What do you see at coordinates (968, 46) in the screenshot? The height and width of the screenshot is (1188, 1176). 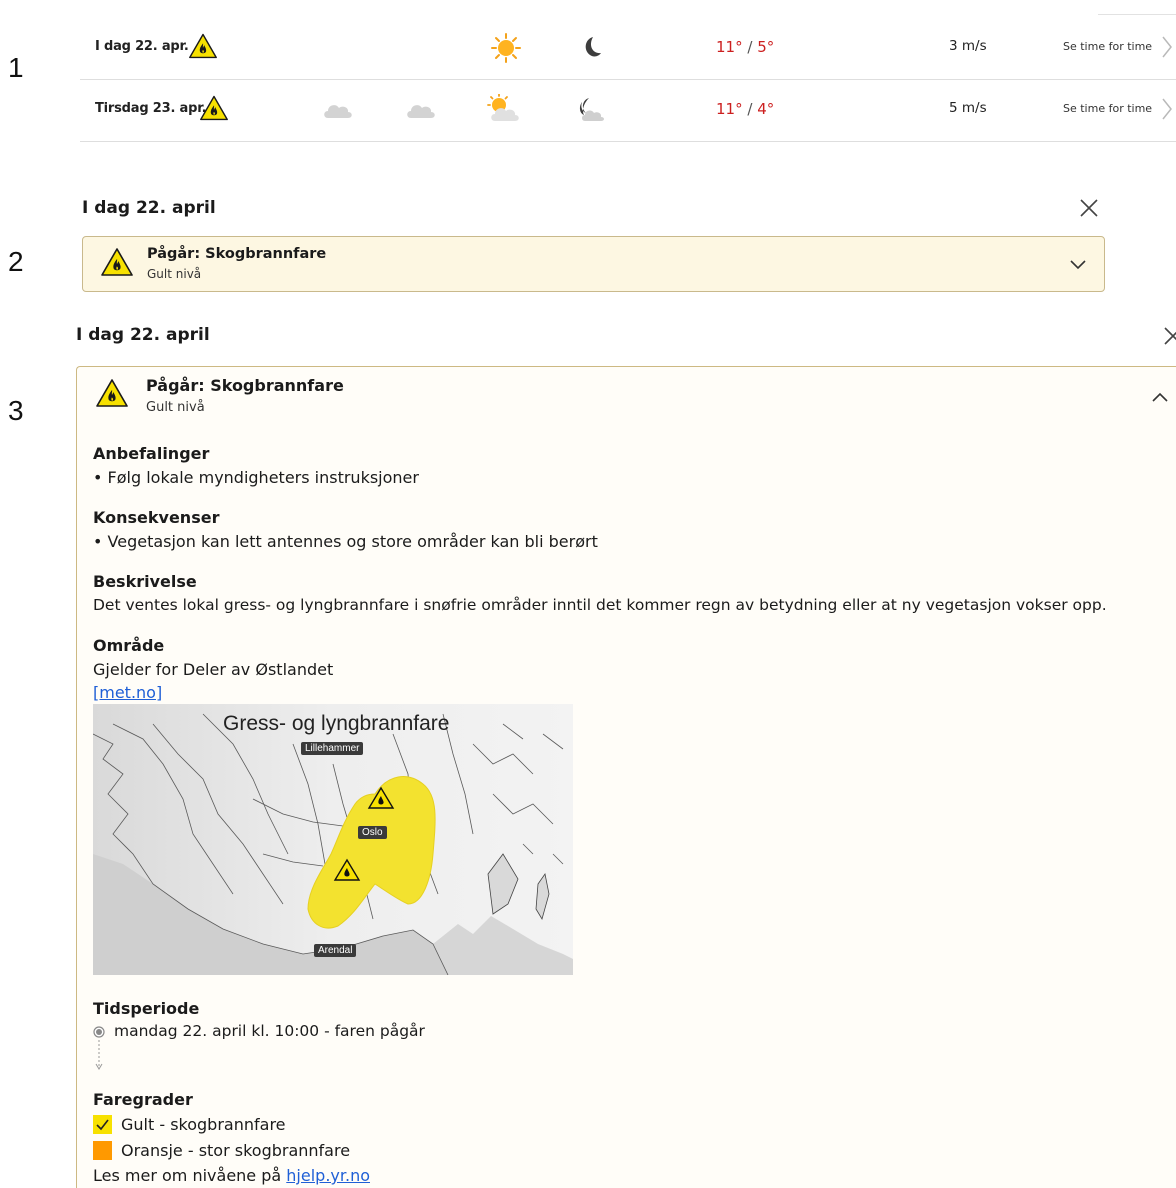 I see `wind-speed: 3 m/s` at bounding box center [968, 46].